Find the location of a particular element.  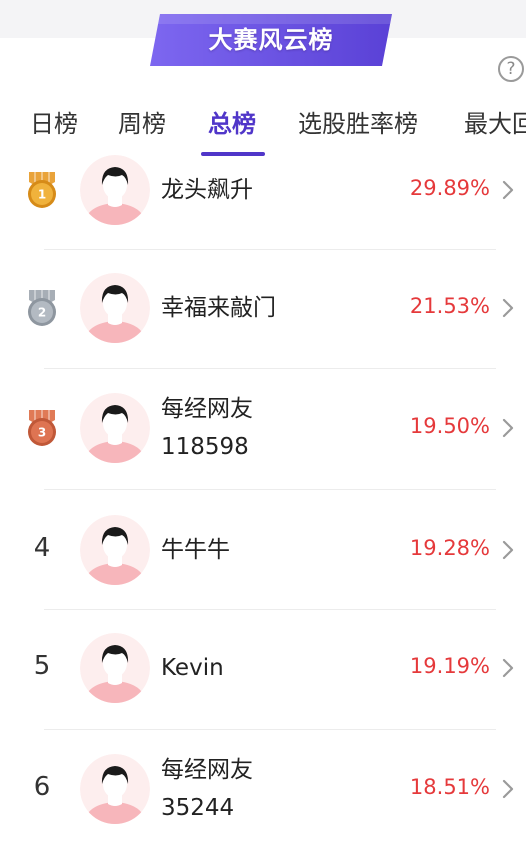

rank-number: 4 is located at coordinates (42, 548).